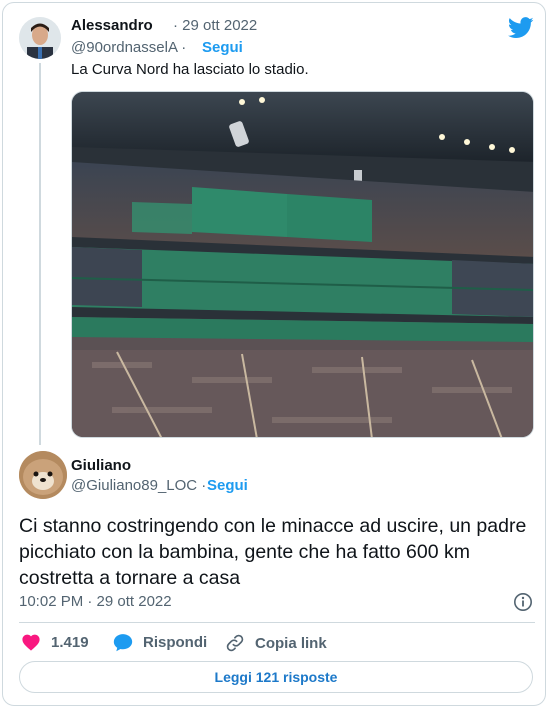  Describe the element at coordinates (235, 643) in the screenshot. I see `link-icon` at that location.